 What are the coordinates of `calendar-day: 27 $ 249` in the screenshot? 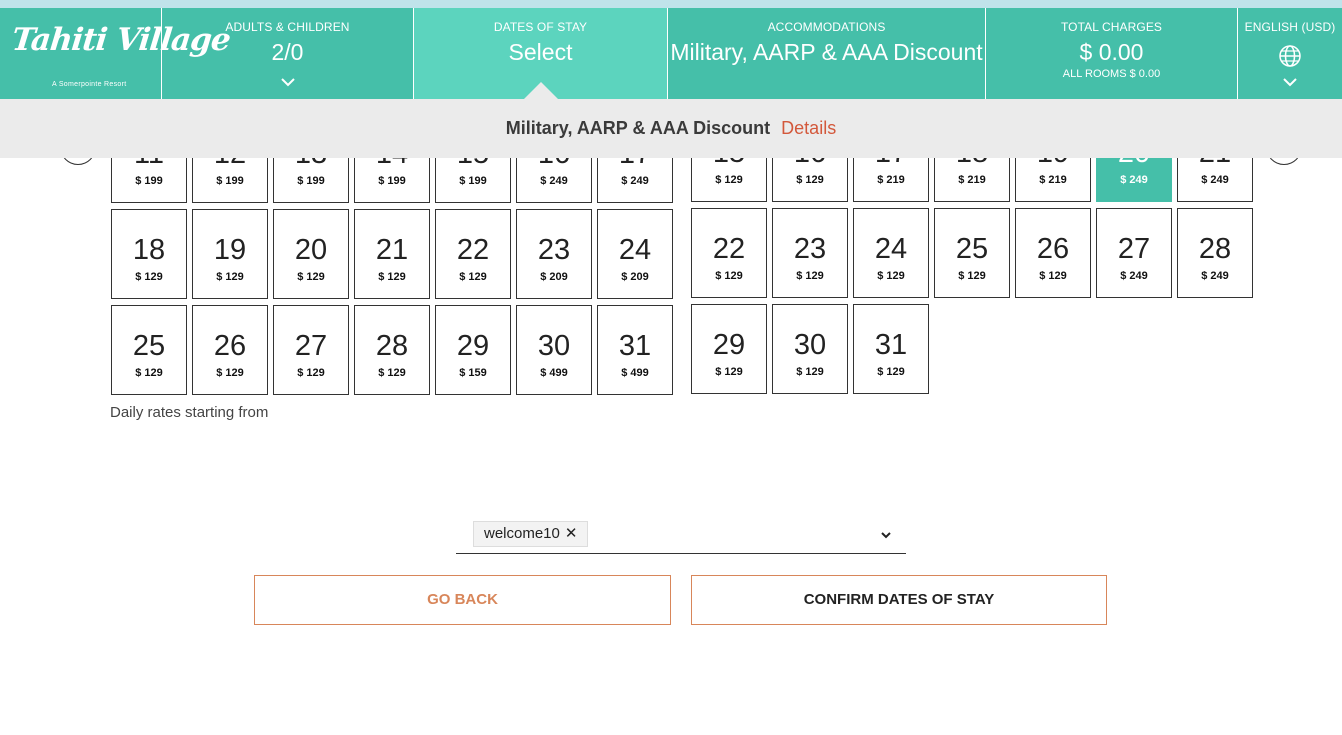 It's located at (1134, 253).